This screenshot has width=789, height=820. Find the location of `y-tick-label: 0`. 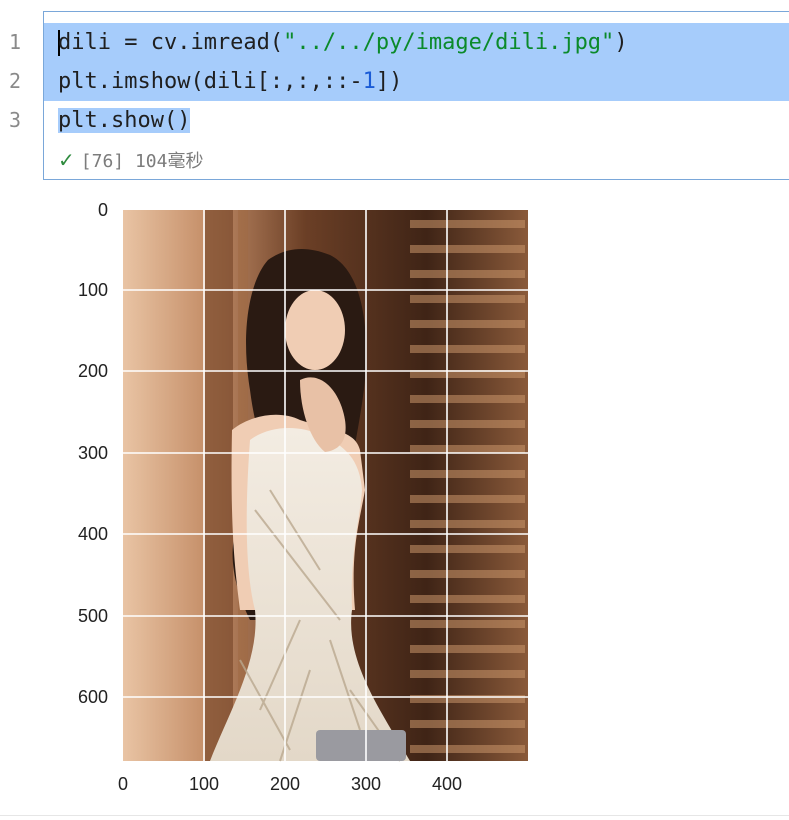

y-tick-label: 0 is located at coordinates (102, 210).